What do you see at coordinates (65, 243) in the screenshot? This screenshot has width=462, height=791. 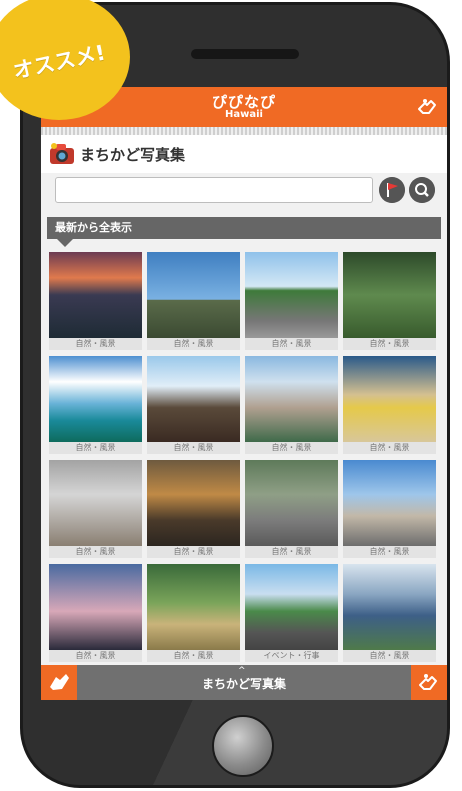 I see `section-arrow` at bounding box center [65, 243].